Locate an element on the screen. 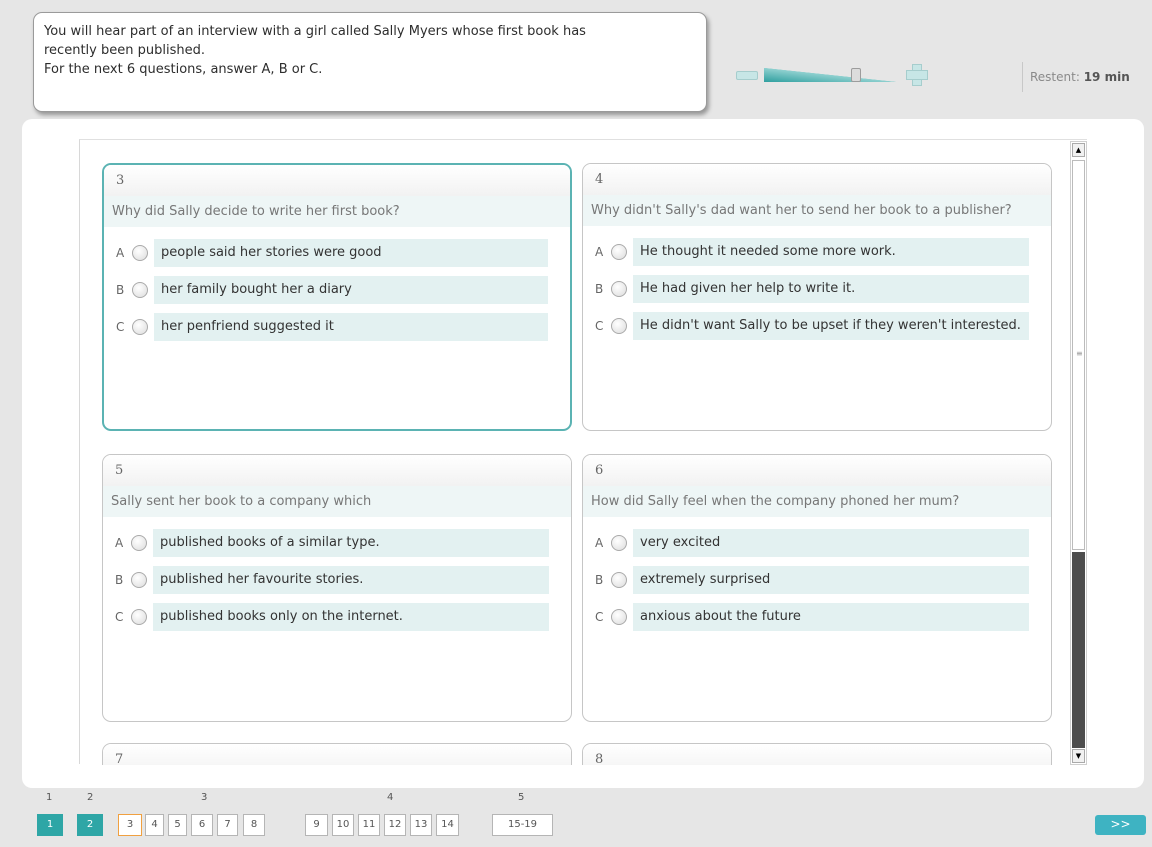  volume-up-button is located at coordinates (917, 75).